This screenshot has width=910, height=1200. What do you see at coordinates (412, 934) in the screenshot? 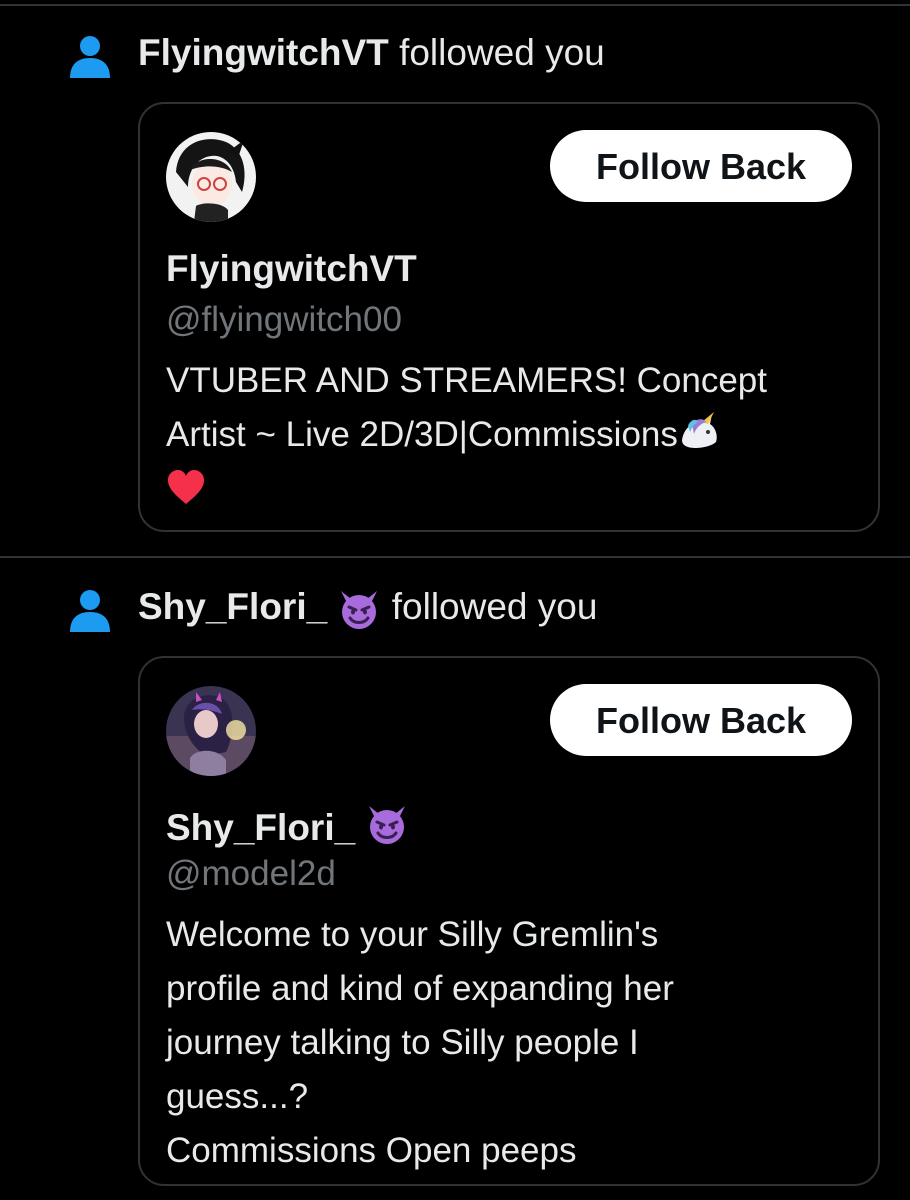
I see `bio-line: Welcome to your Silly Gremlin's` at bounding box center [412, 934].